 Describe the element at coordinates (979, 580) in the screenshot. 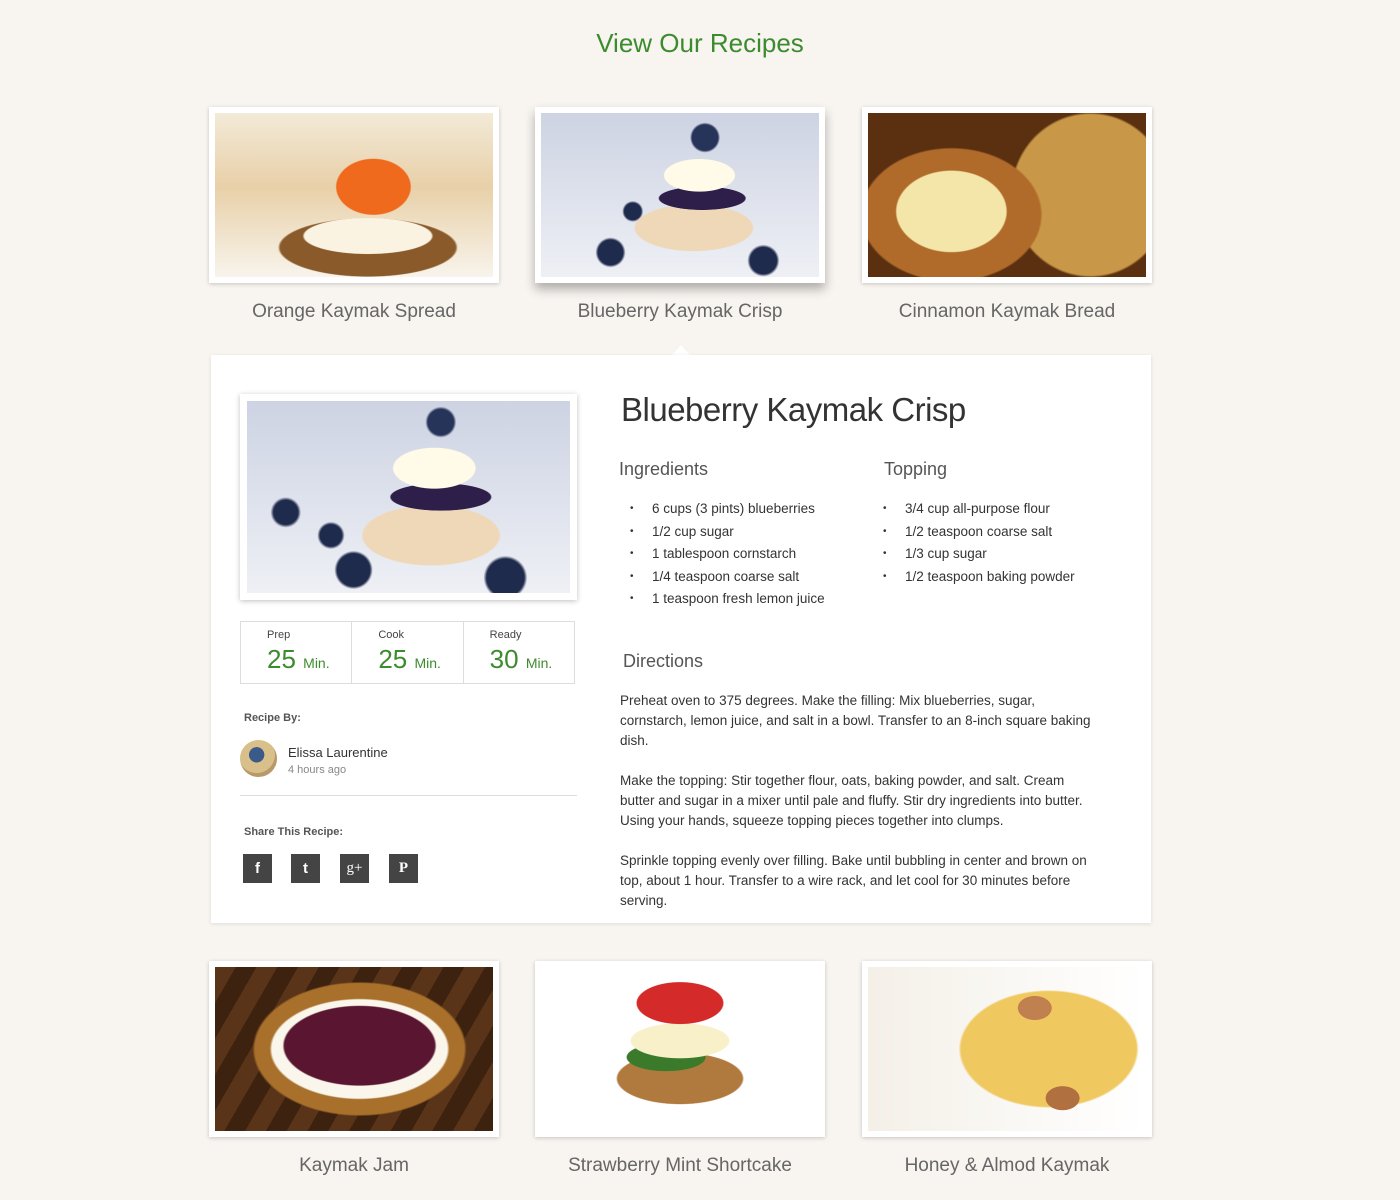

I see `list-item: 1/2 teaspoon baking powder` at that location.